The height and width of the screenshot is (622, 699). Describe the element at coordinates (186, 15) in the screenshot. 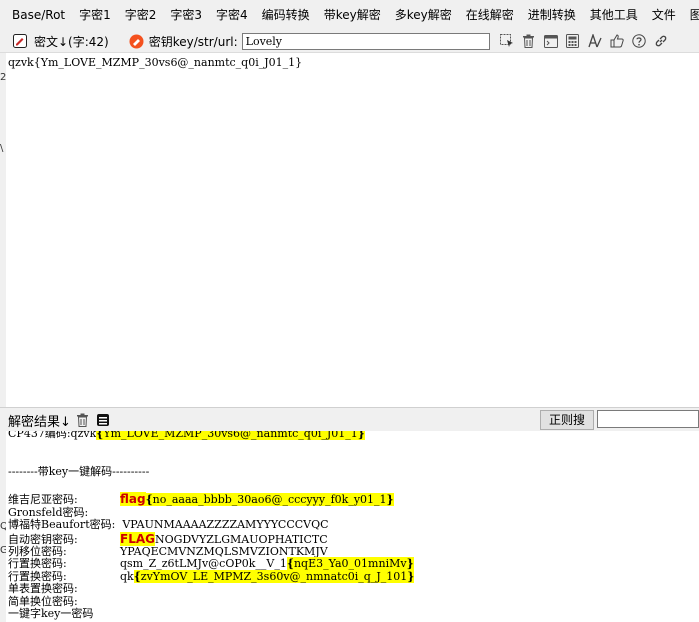

I see `menu-zimi3: 字密3` at that location.